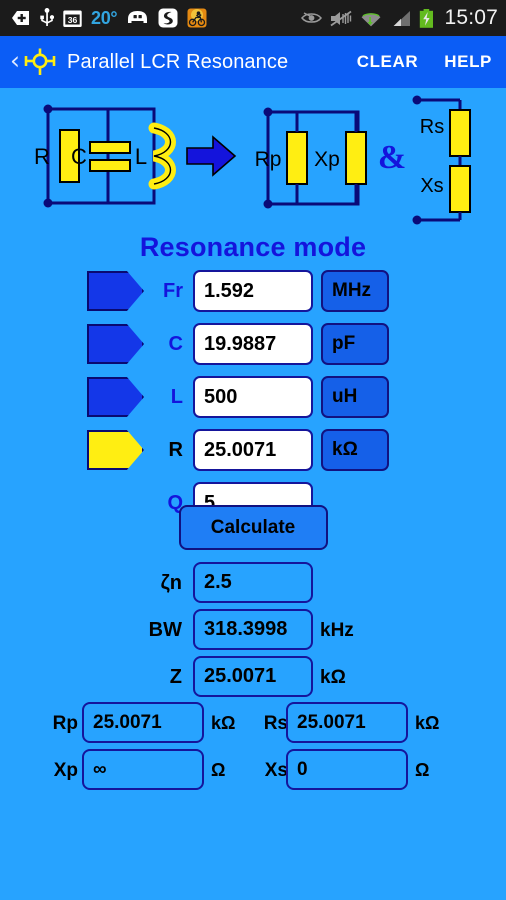 This screenshot has height=900, width=506. I want to click on diagram-label-r: R, so click(42, 156).